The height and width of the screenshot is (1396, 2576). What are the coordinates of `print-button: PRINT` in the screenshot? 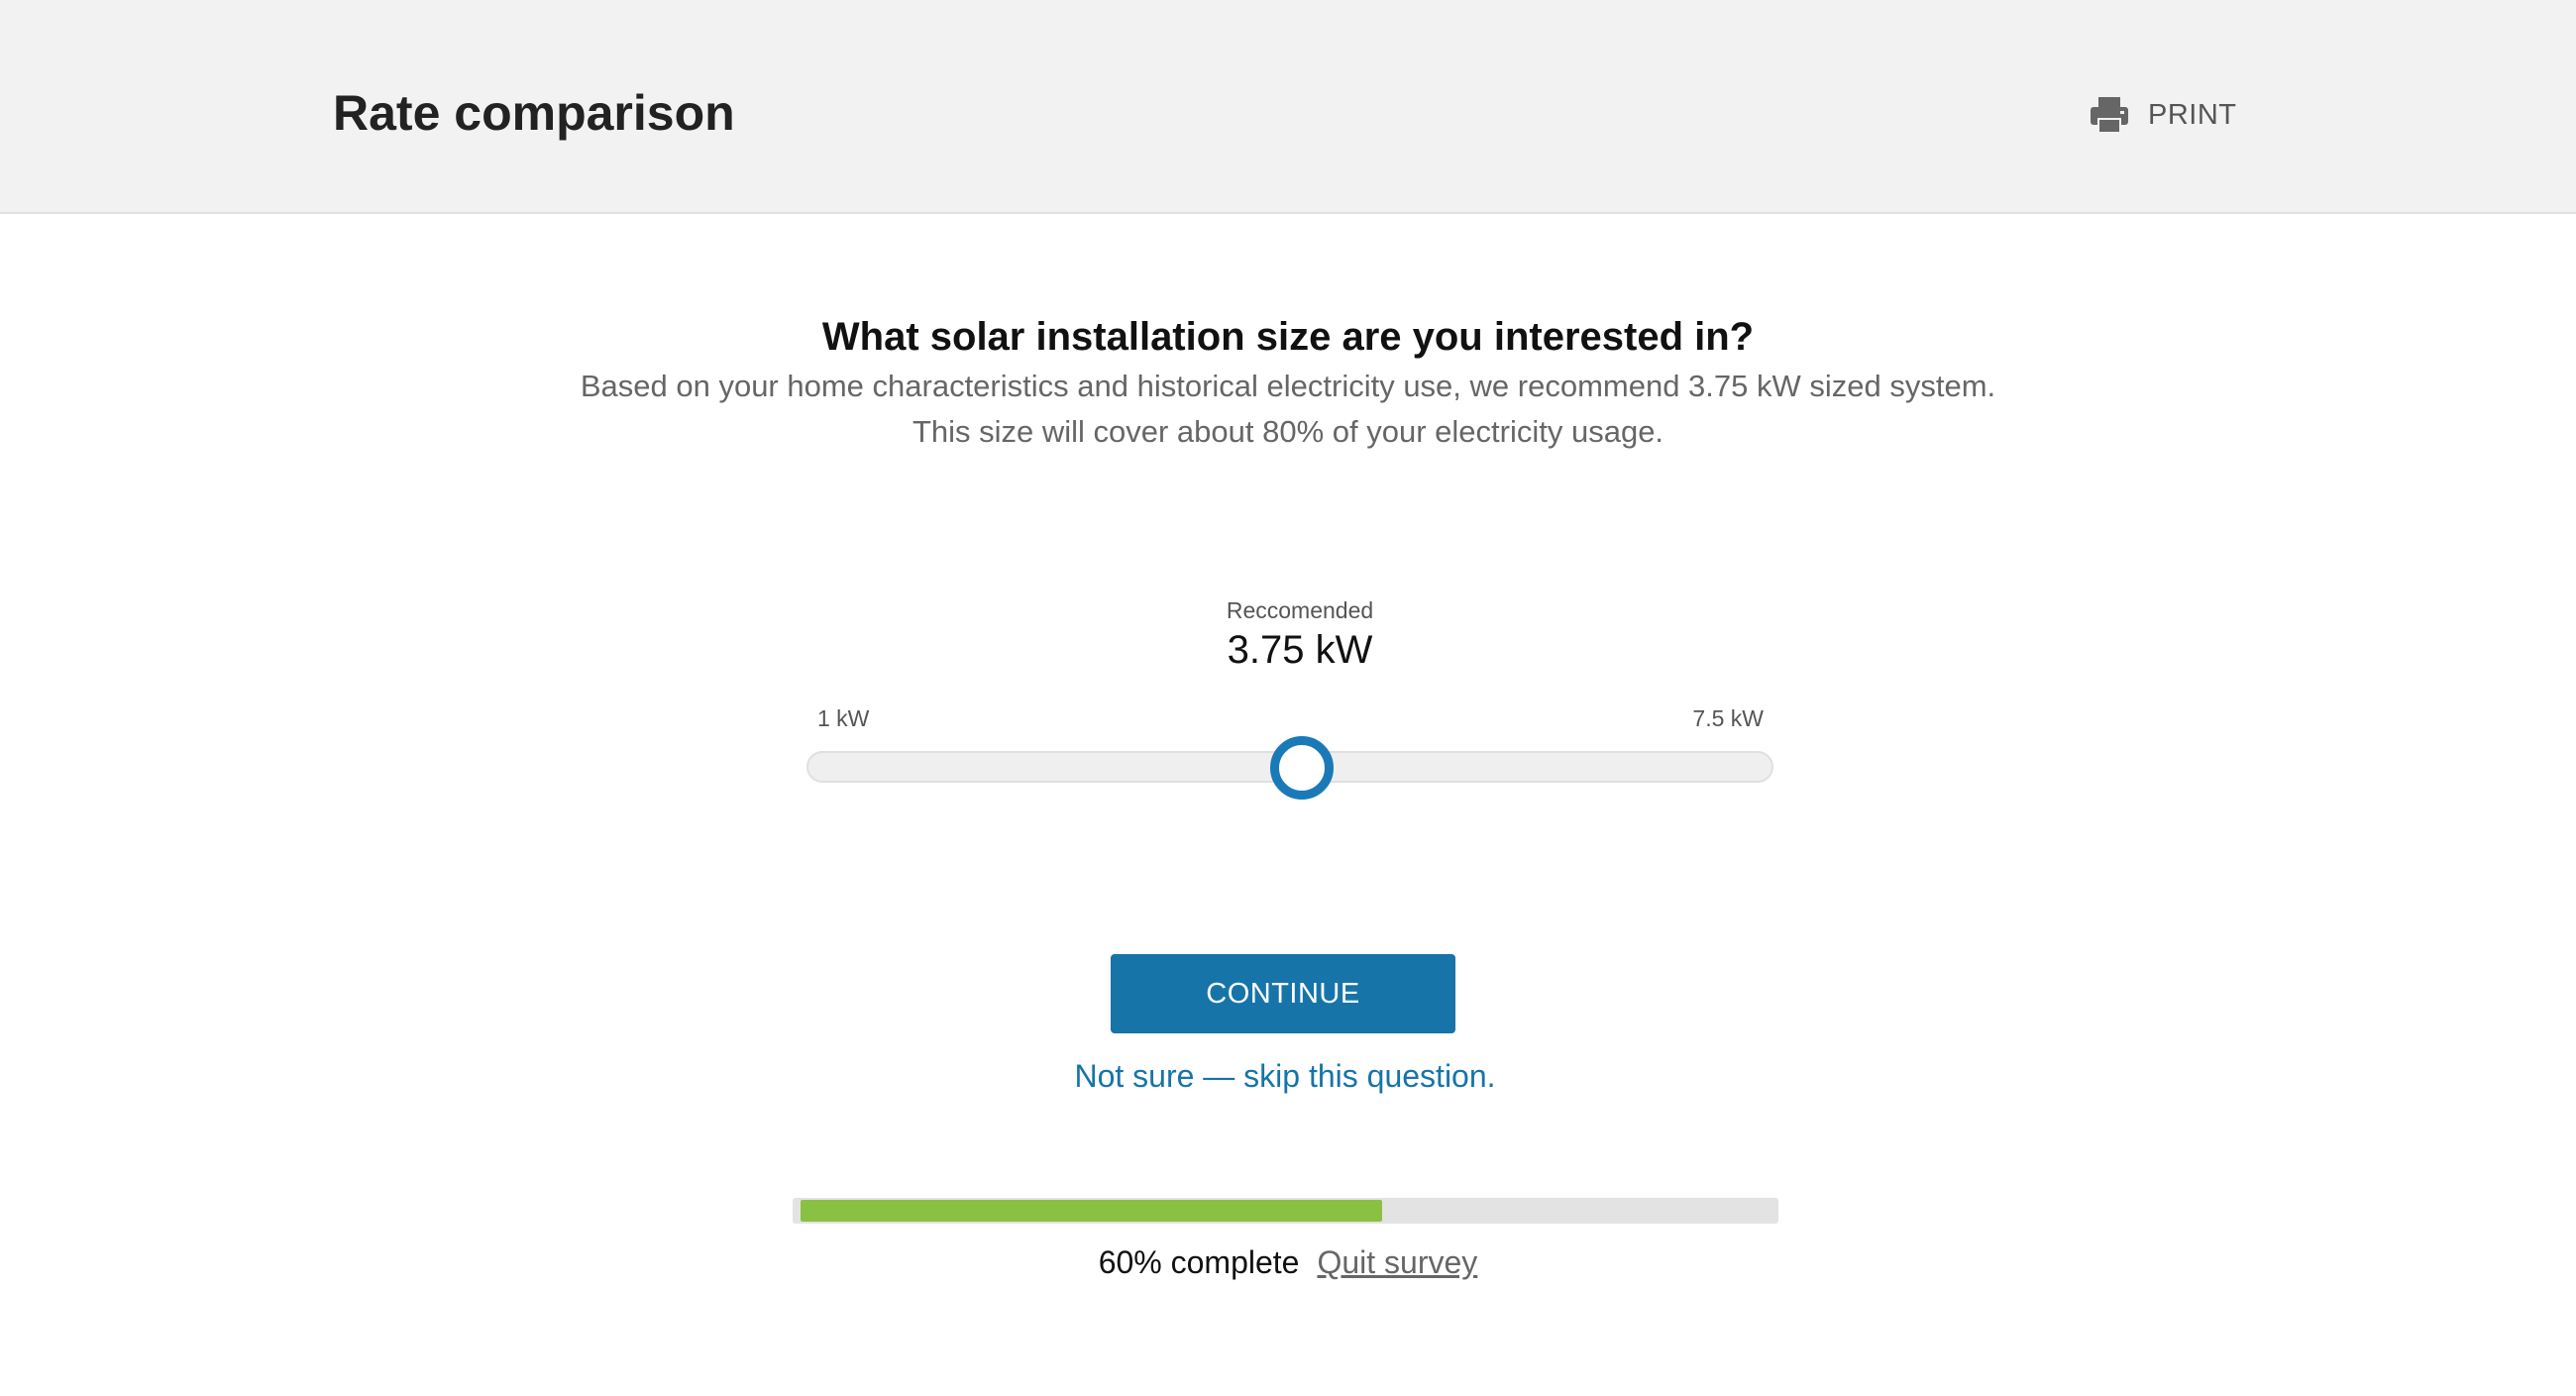 It's located at (2163, 115).